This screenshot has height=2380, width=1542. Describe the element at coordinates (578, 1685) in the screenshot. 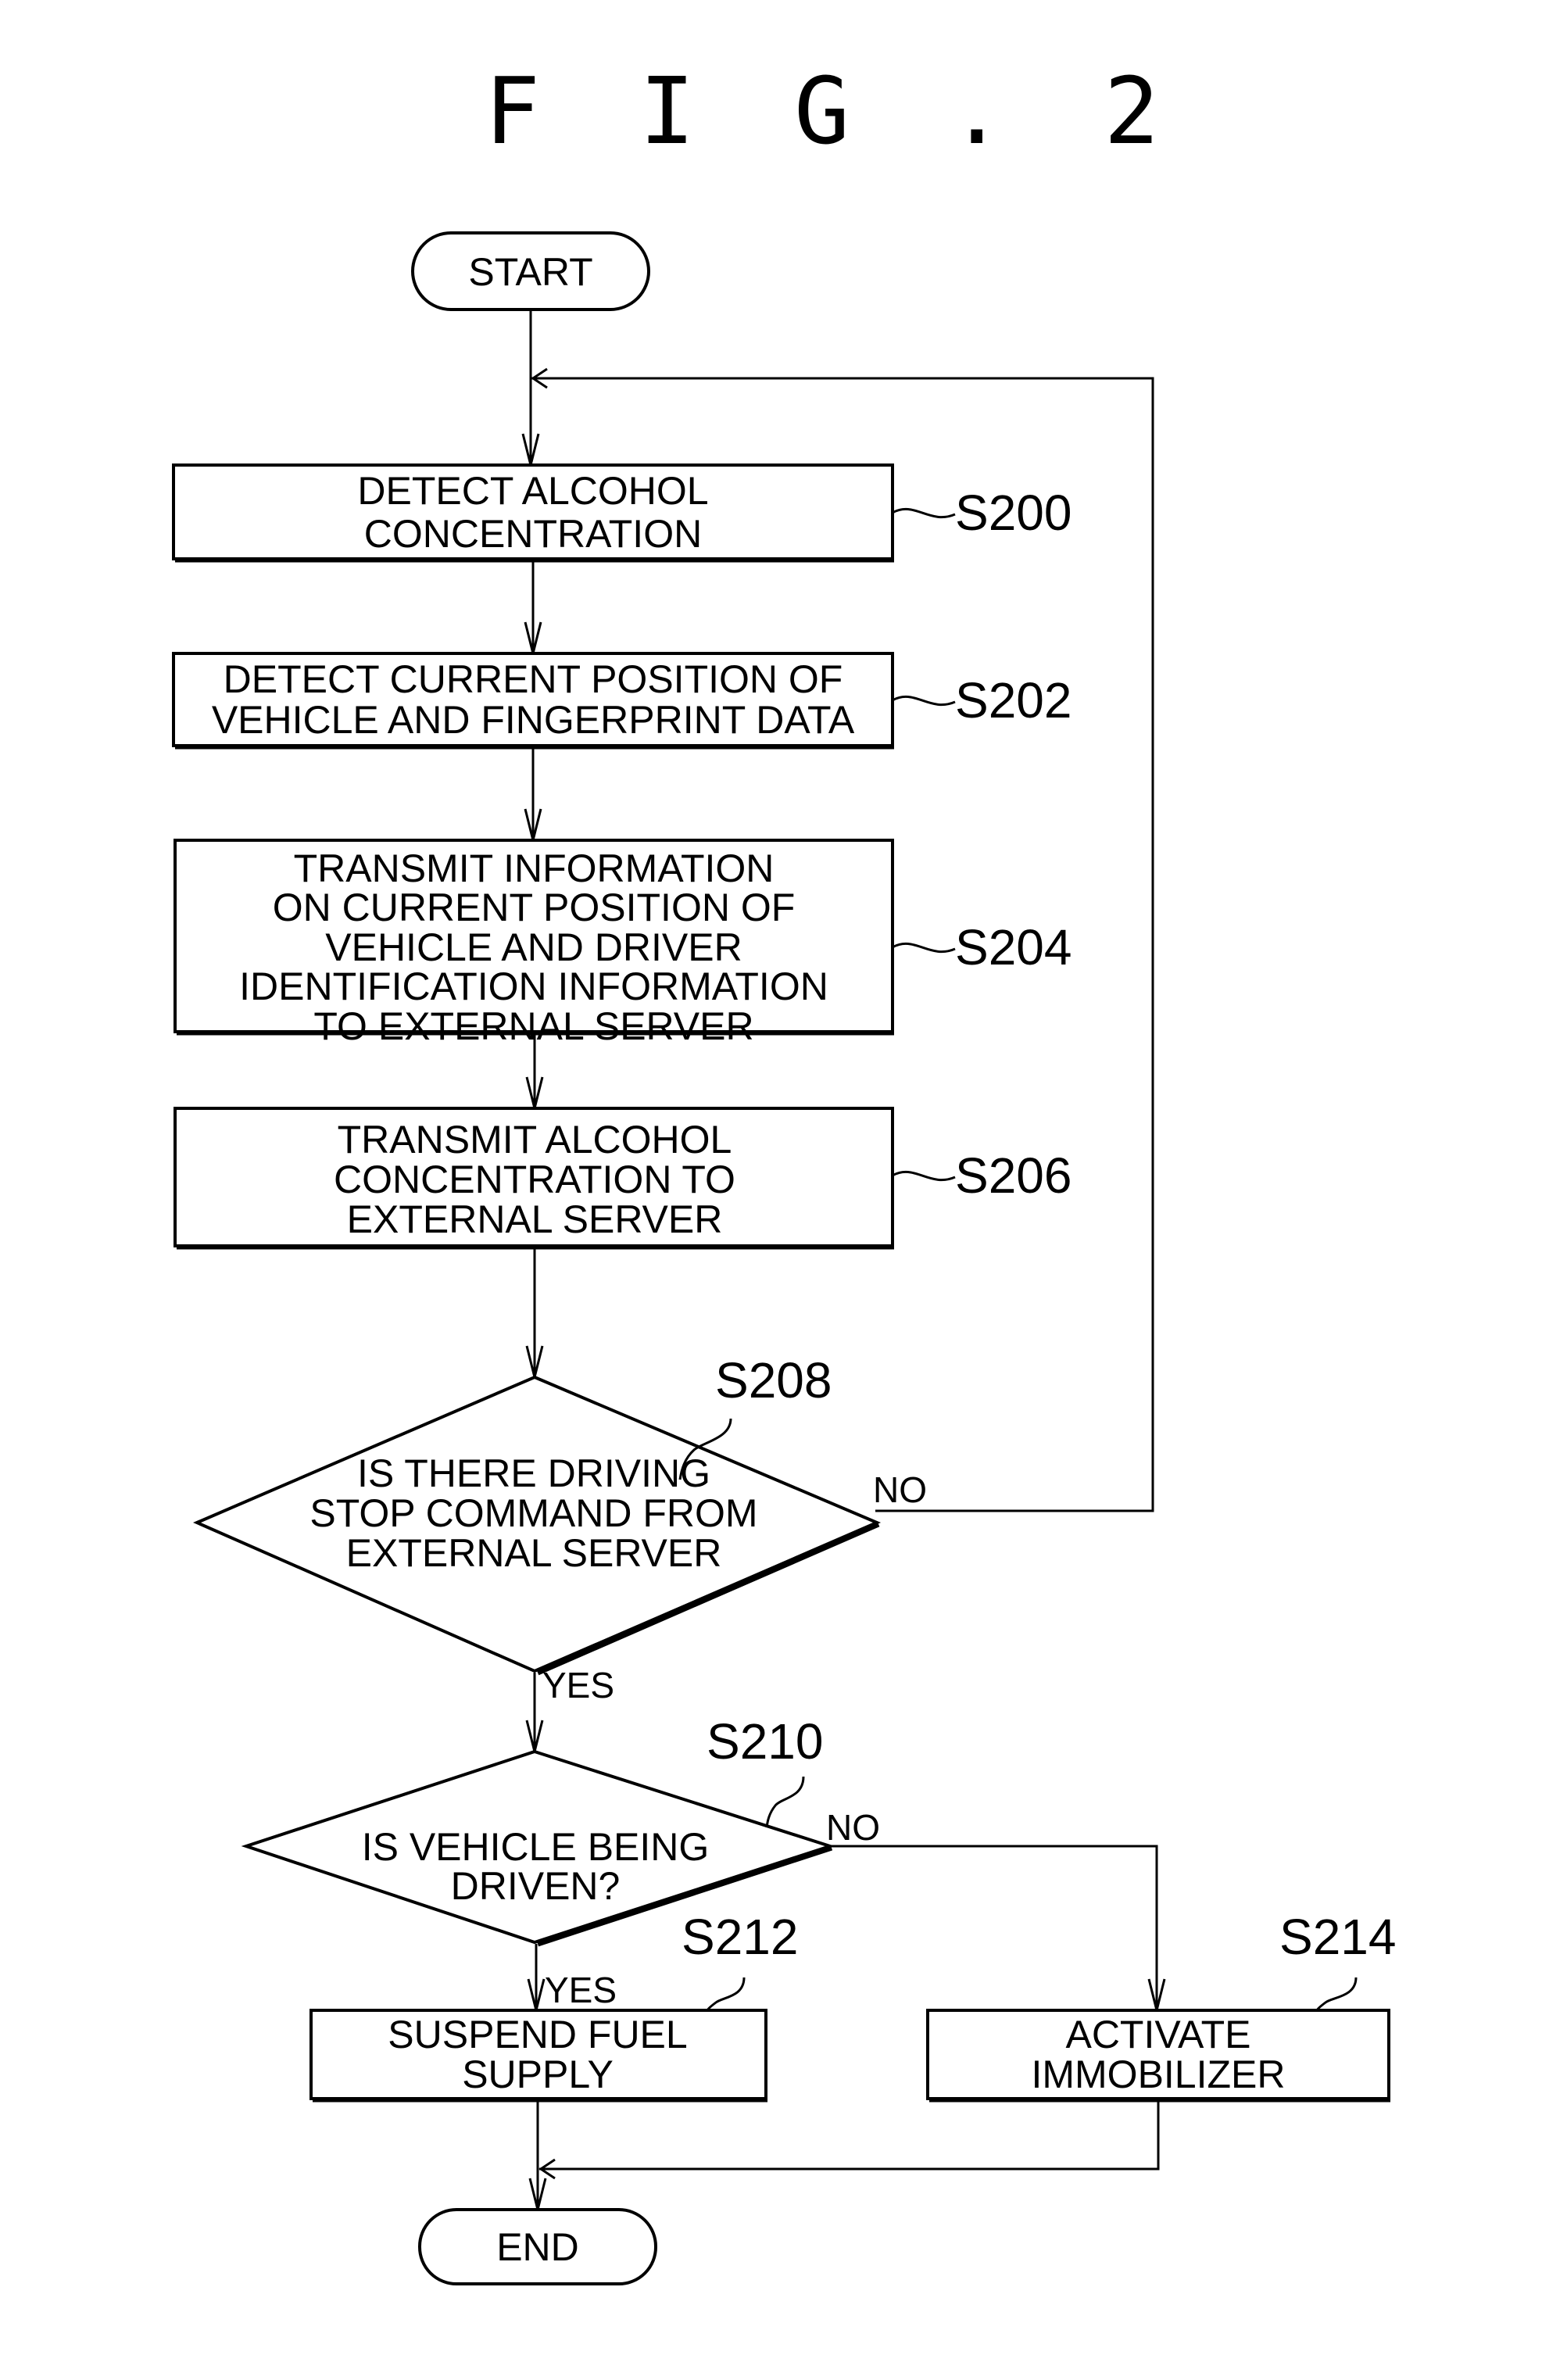

I see `decision-s208-yes-label: YES` at that location.